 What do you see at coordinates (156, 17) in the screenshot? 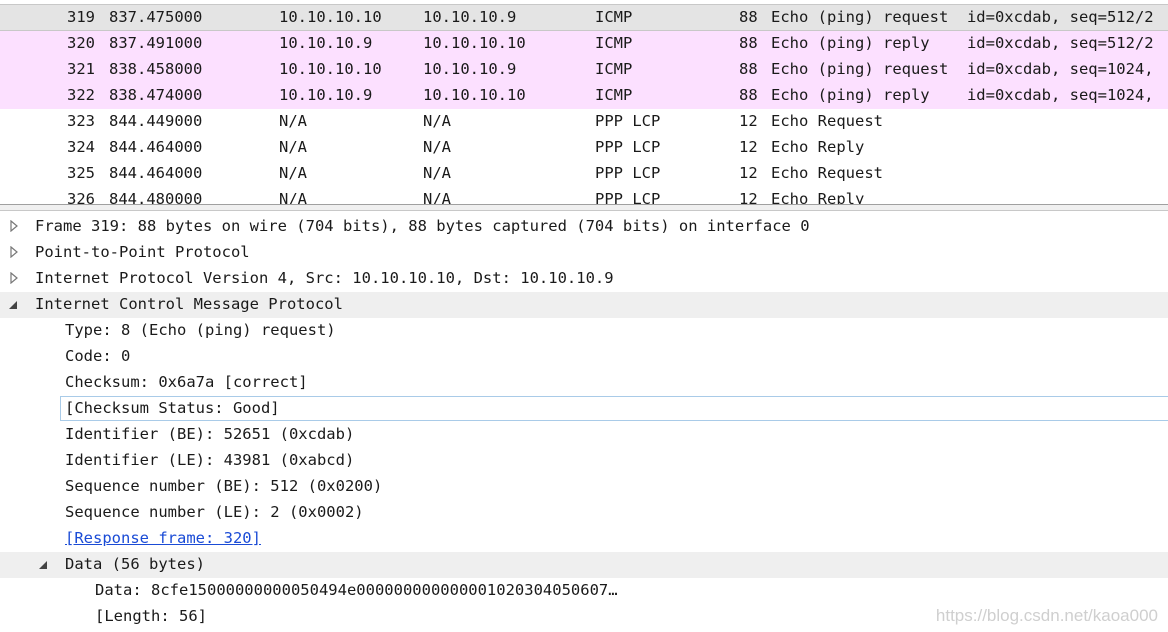
I see `packet-time: 837.475000` at bounding box center [156, 17].